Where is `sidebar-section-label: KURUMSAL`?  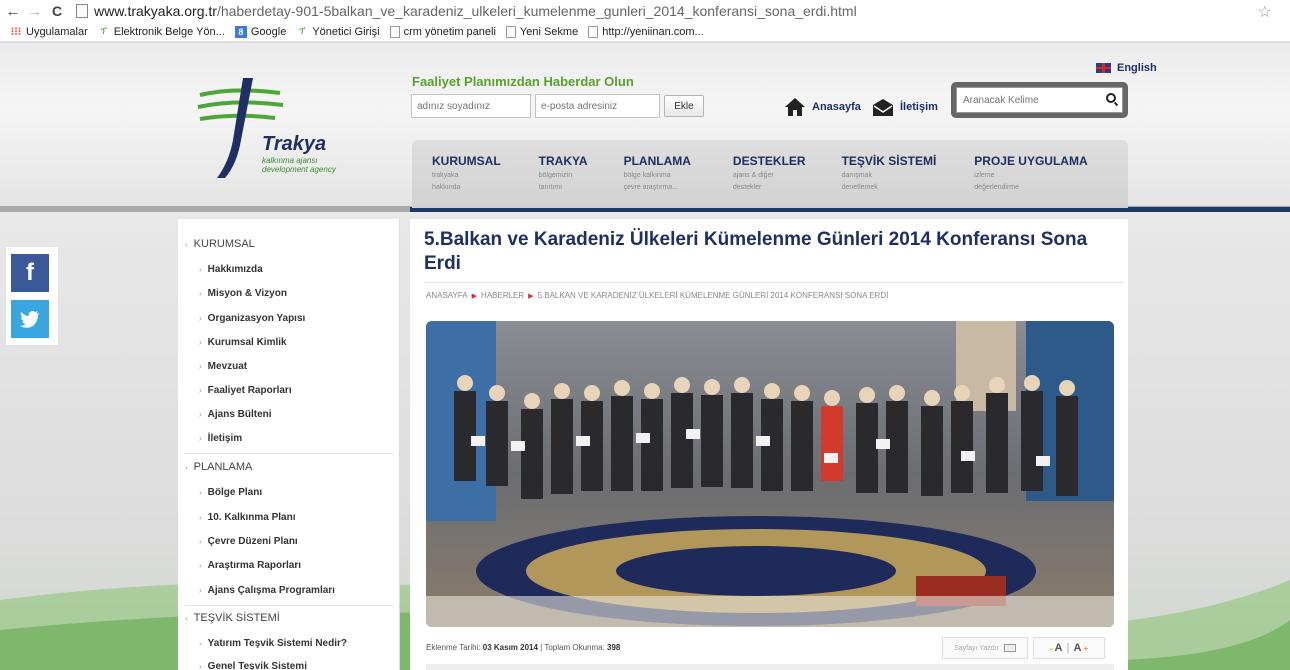 sidebar-section-label: KURUMSAL is located at coordinates (224, 244).